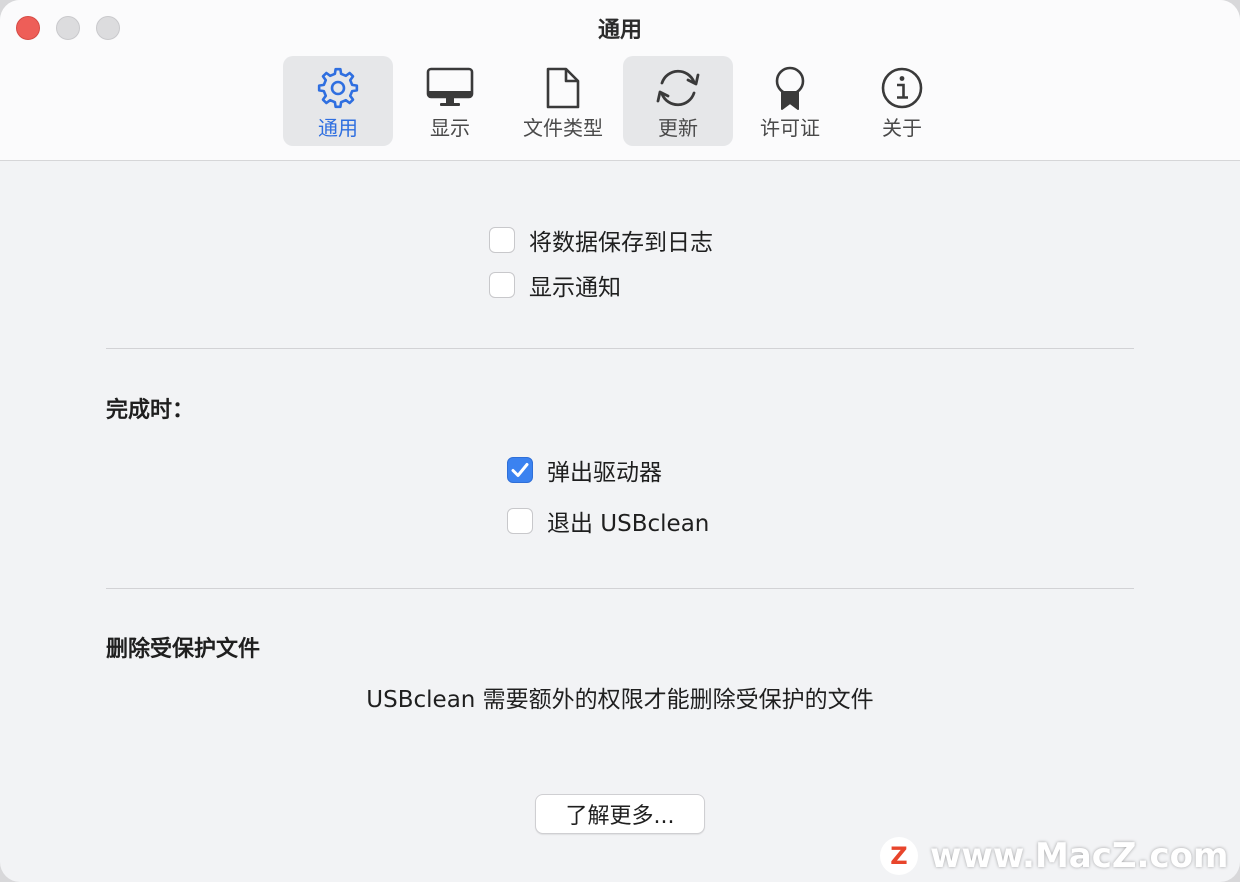 This screenshot has width=1240, height=882. I want to click on checkmark-icon, so click(520, 470).